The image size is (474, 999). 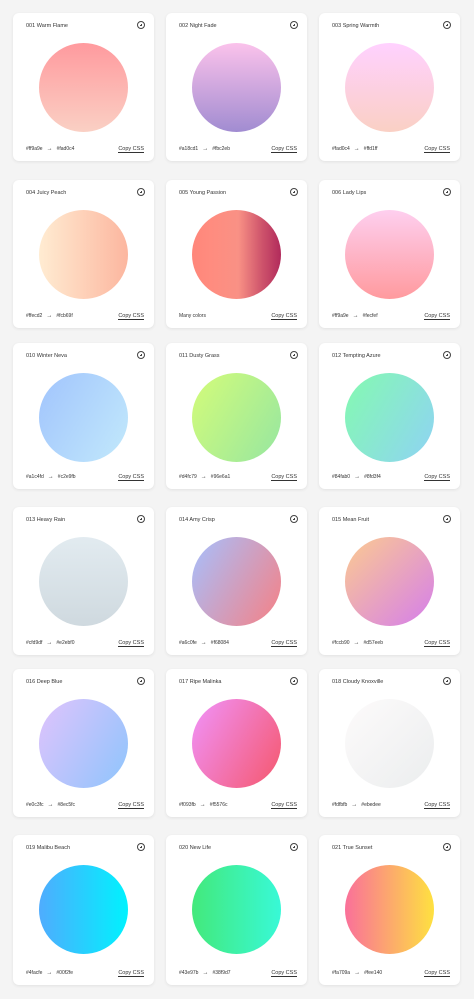 I want to click on color-from: #ffecd2, so click(x=34, y=316).